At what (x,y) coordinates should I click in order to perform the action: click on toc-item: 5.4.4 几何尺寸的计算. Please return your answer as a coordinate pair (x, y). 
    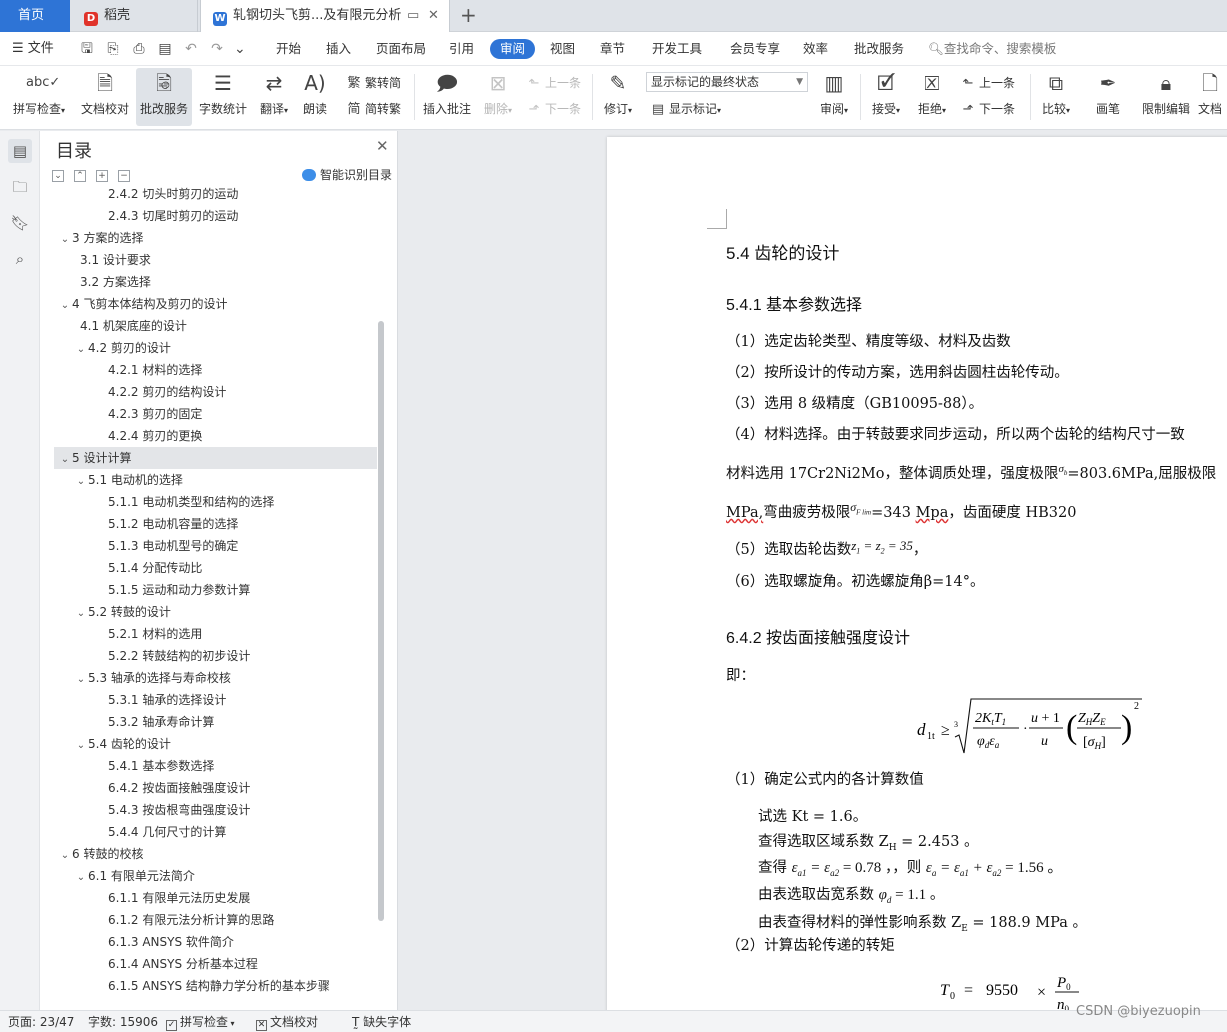
    Looking at the image, I should click on (209, 832).